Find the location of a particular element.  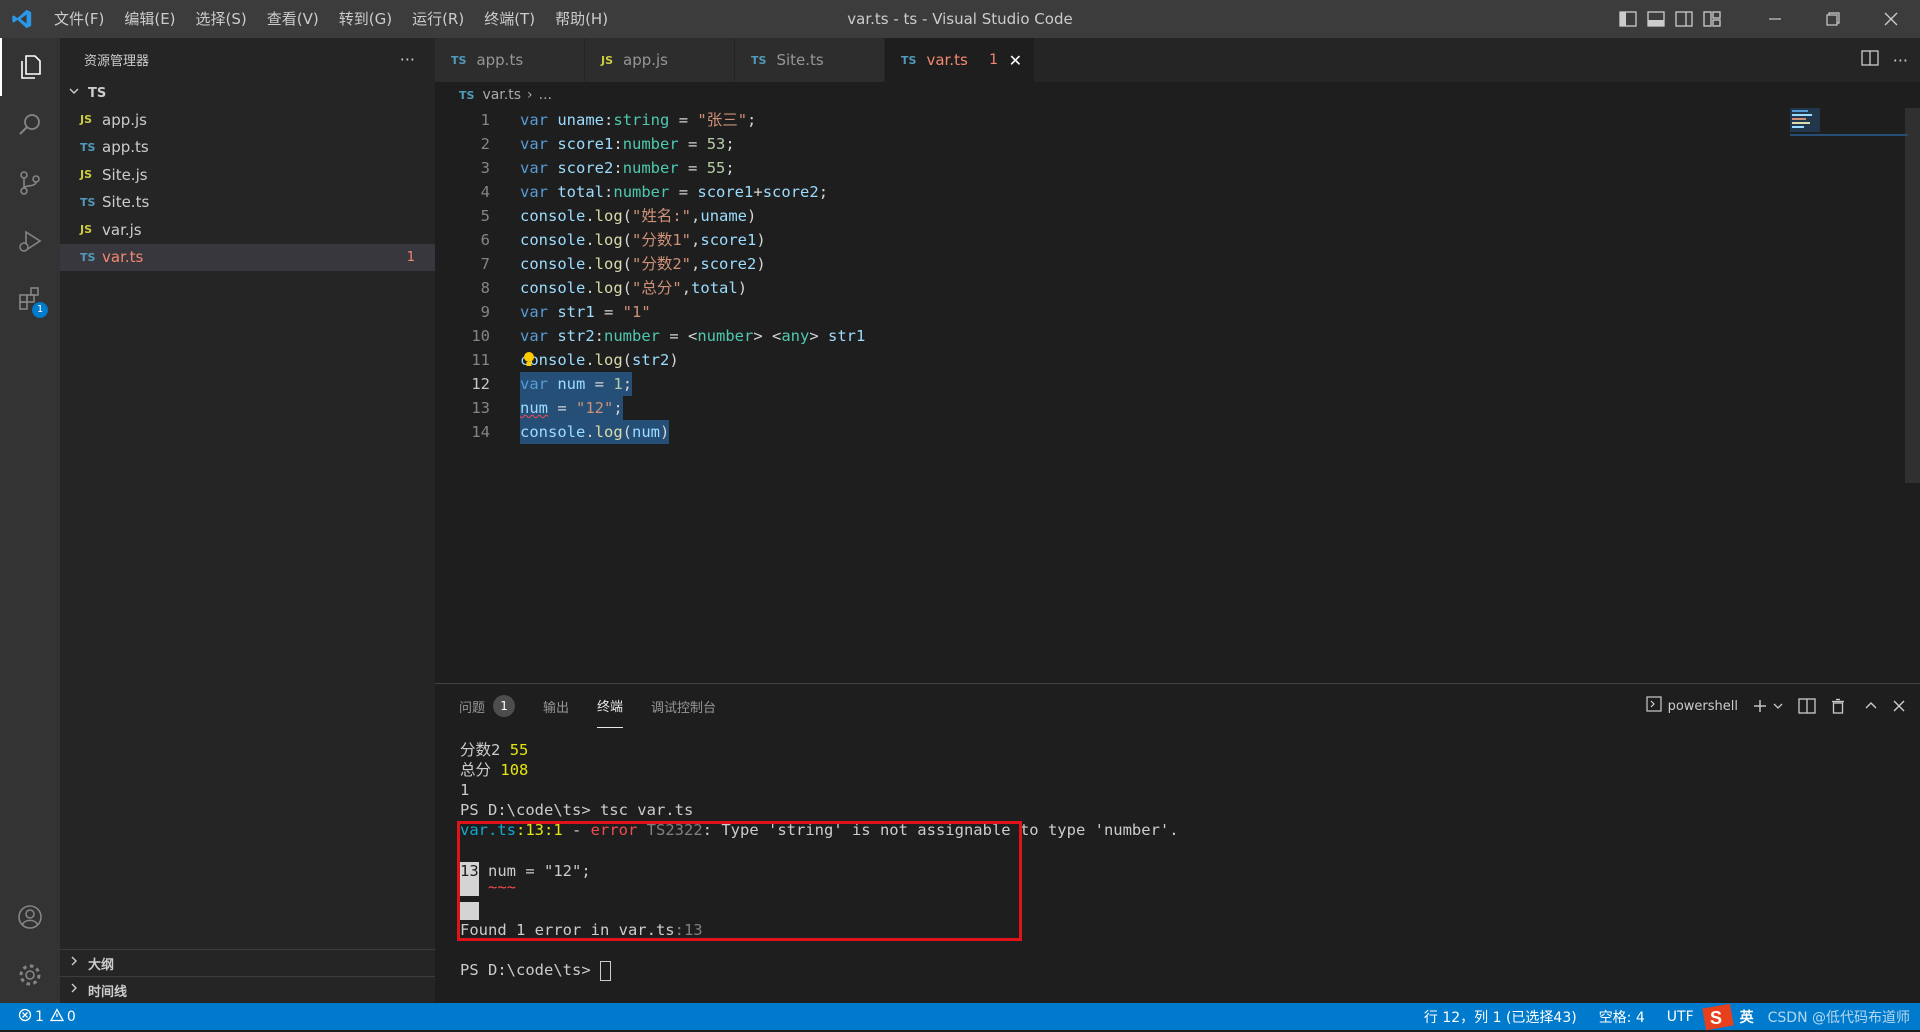

error-highlight-box is located at coordinates (739, 881).